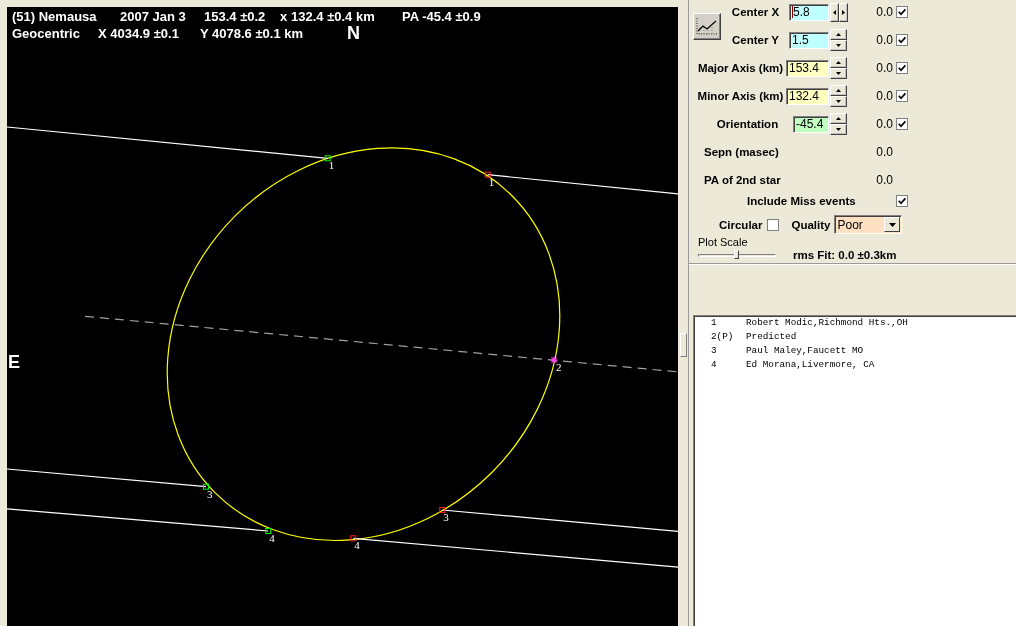  I want to click on geocentric-text: X 4034.9 ±0.1, so click(138, 33).